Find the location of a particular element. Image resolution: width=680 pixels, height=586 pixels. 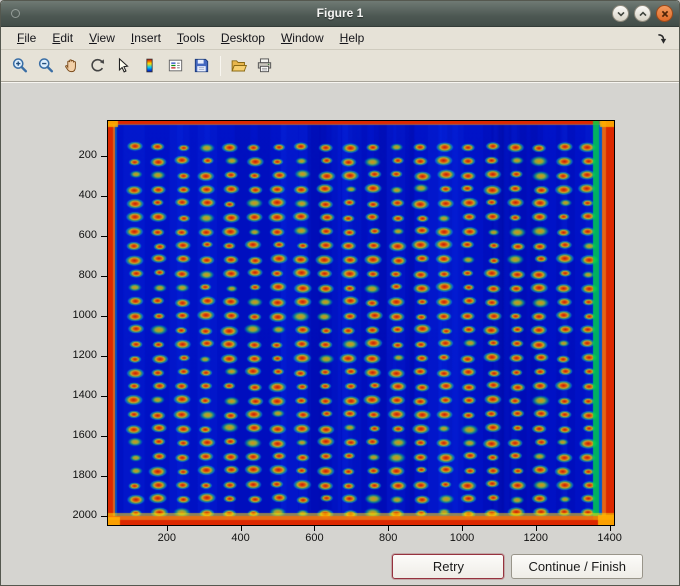

chevron-down-icon is located at coordinates (620, 14).